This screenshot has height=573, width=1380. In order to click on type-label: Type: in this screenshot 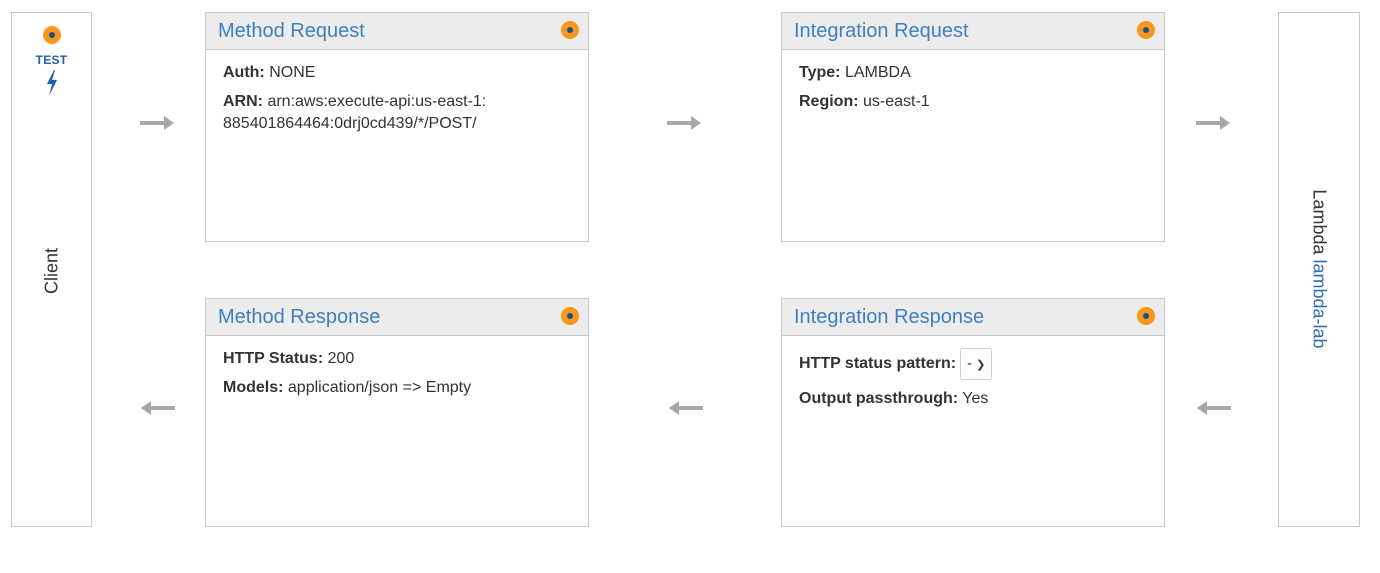, I will do `click(820, 72)`.